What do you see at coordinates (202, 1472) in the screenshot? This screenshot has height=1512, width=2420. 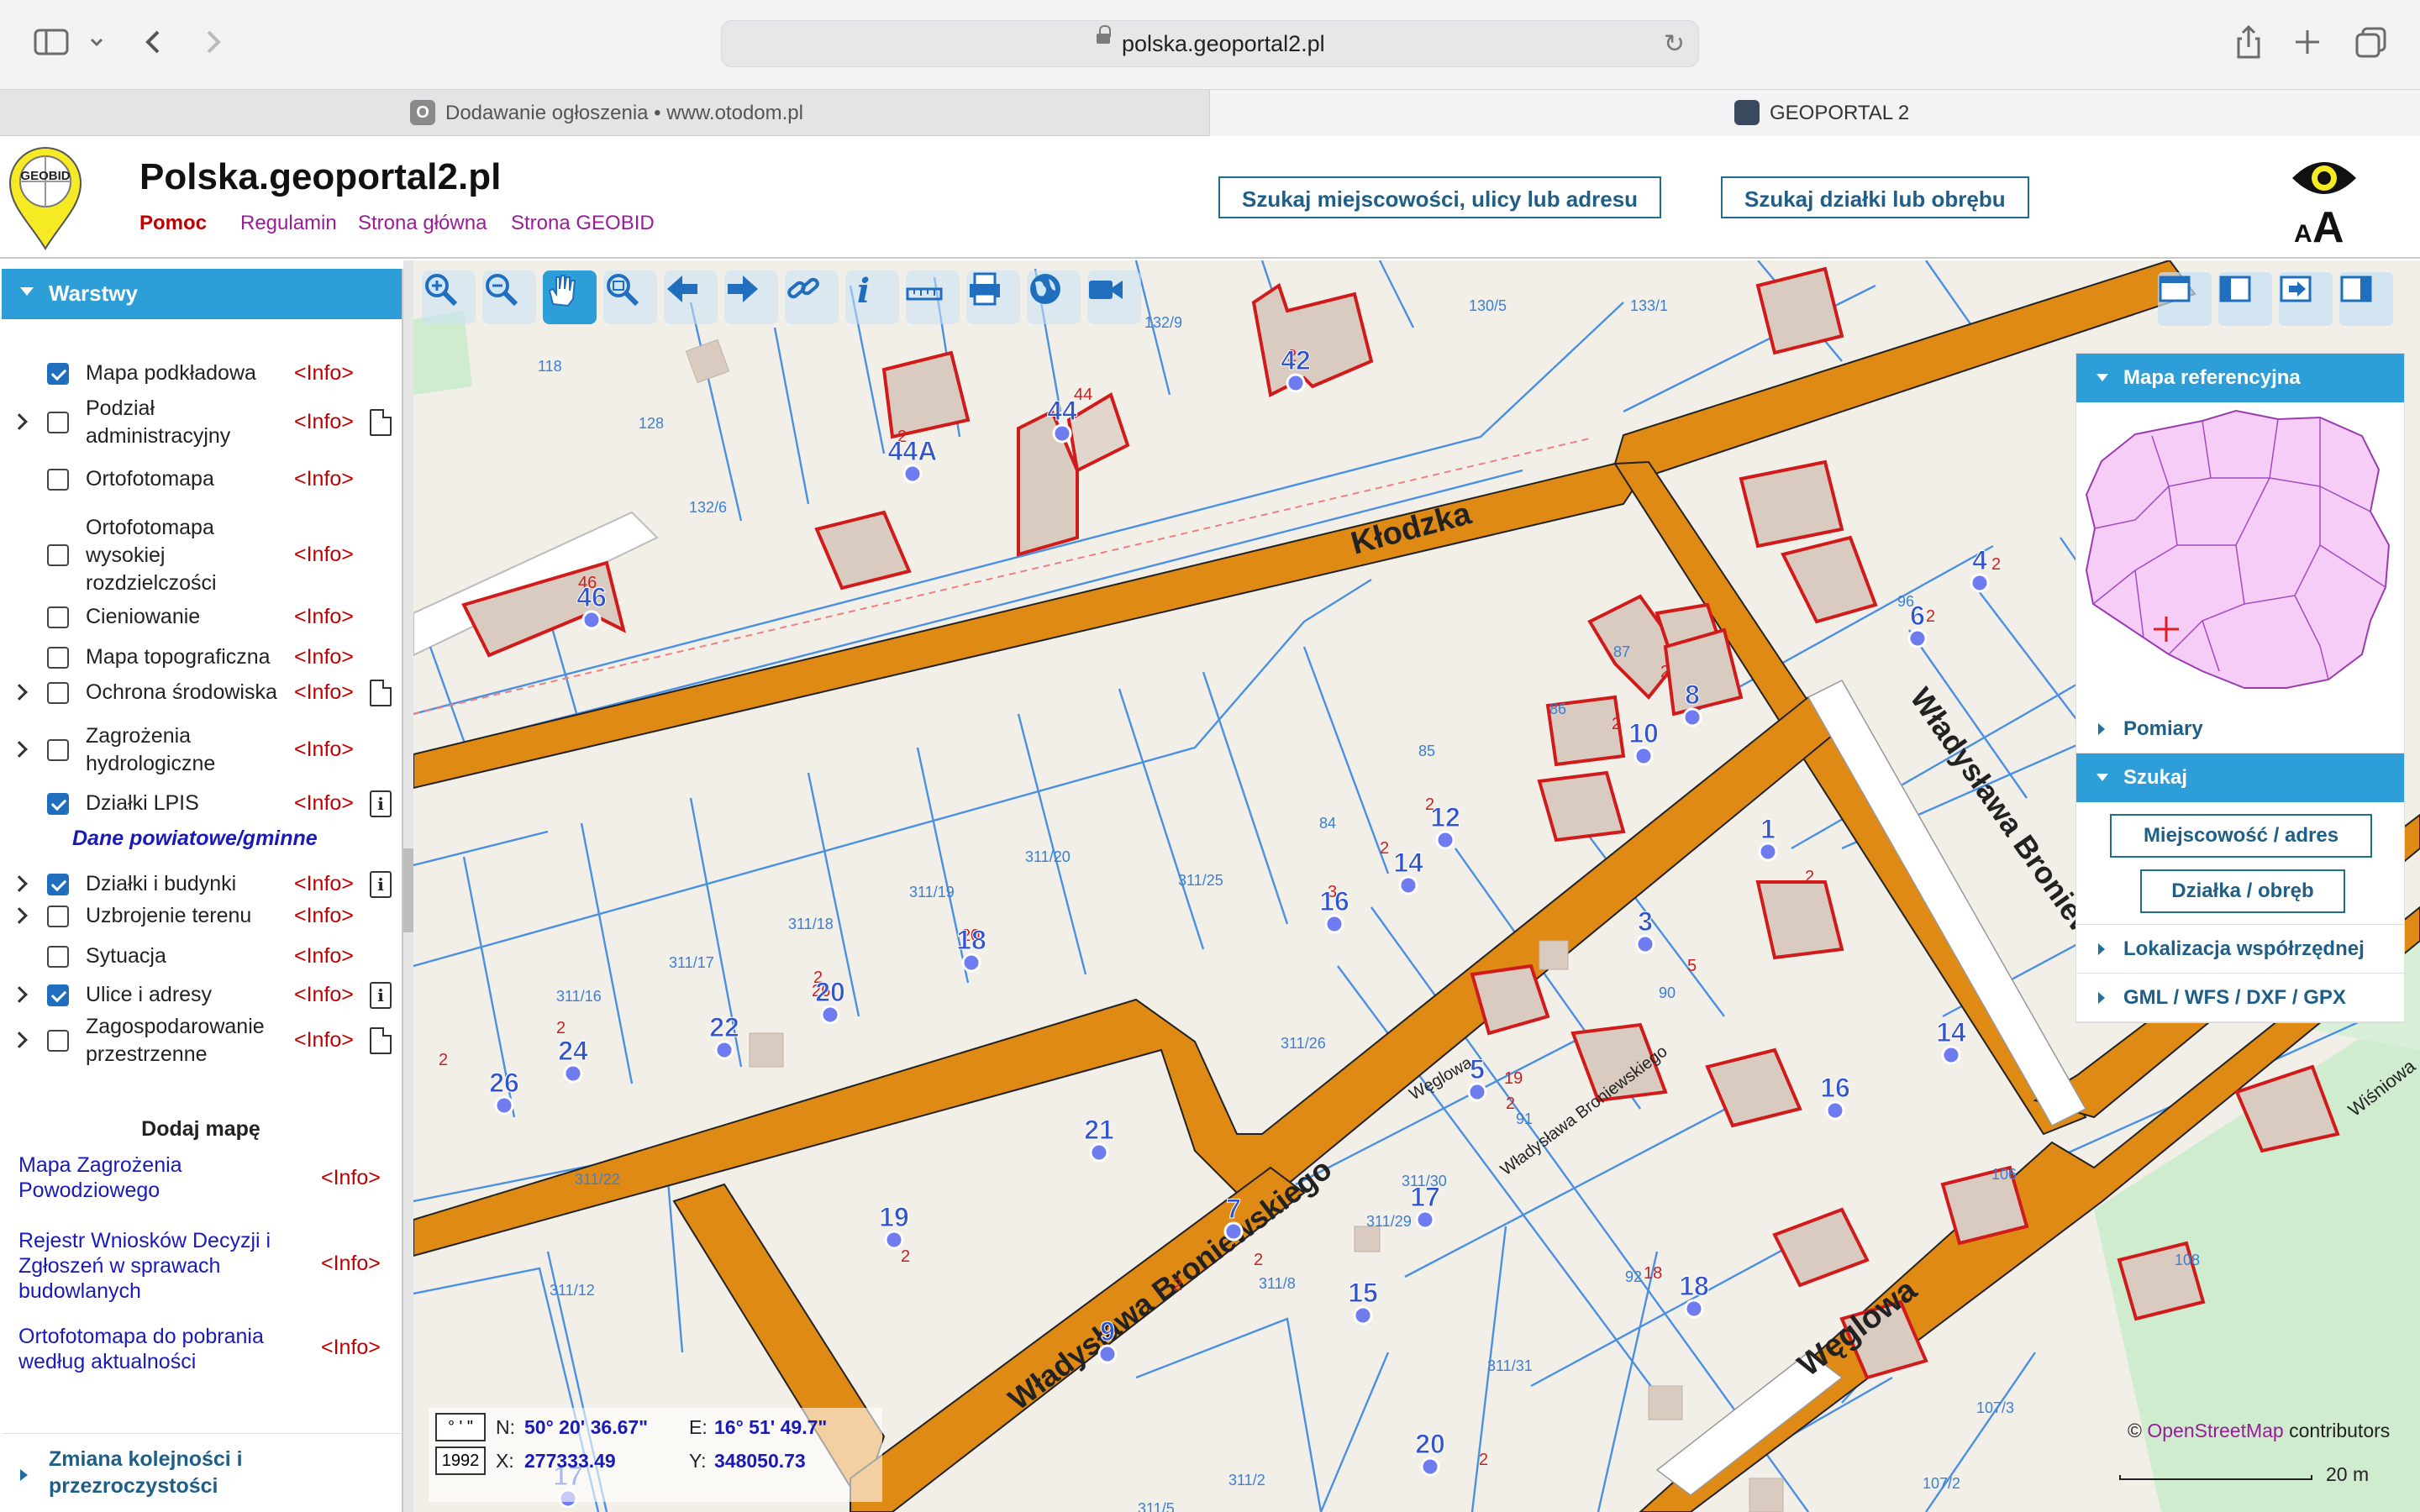 I see `layer-order-toggle: Zmiana kolejności i przezroczystości` at bounding box center [202, 1472].